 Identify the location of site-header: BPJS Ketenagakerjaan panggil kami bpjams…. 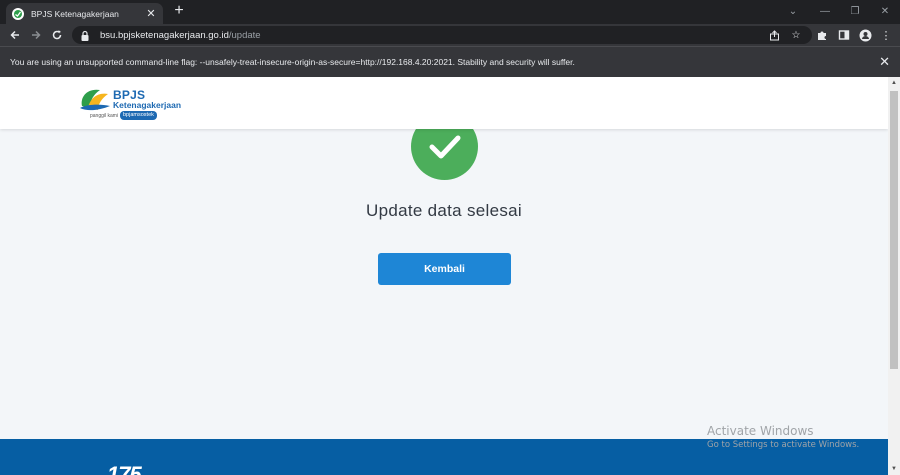
(444, 103).